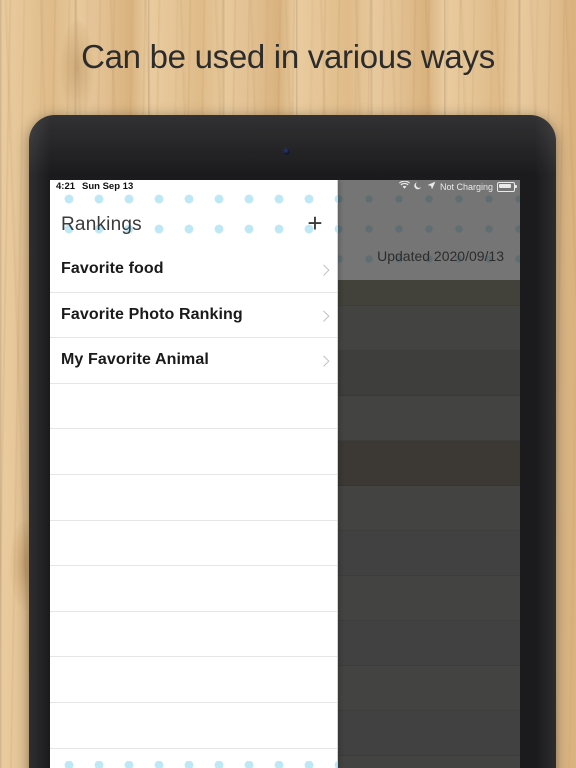  I want to click on status-date: Sun Sep 13, so click(108, 186).